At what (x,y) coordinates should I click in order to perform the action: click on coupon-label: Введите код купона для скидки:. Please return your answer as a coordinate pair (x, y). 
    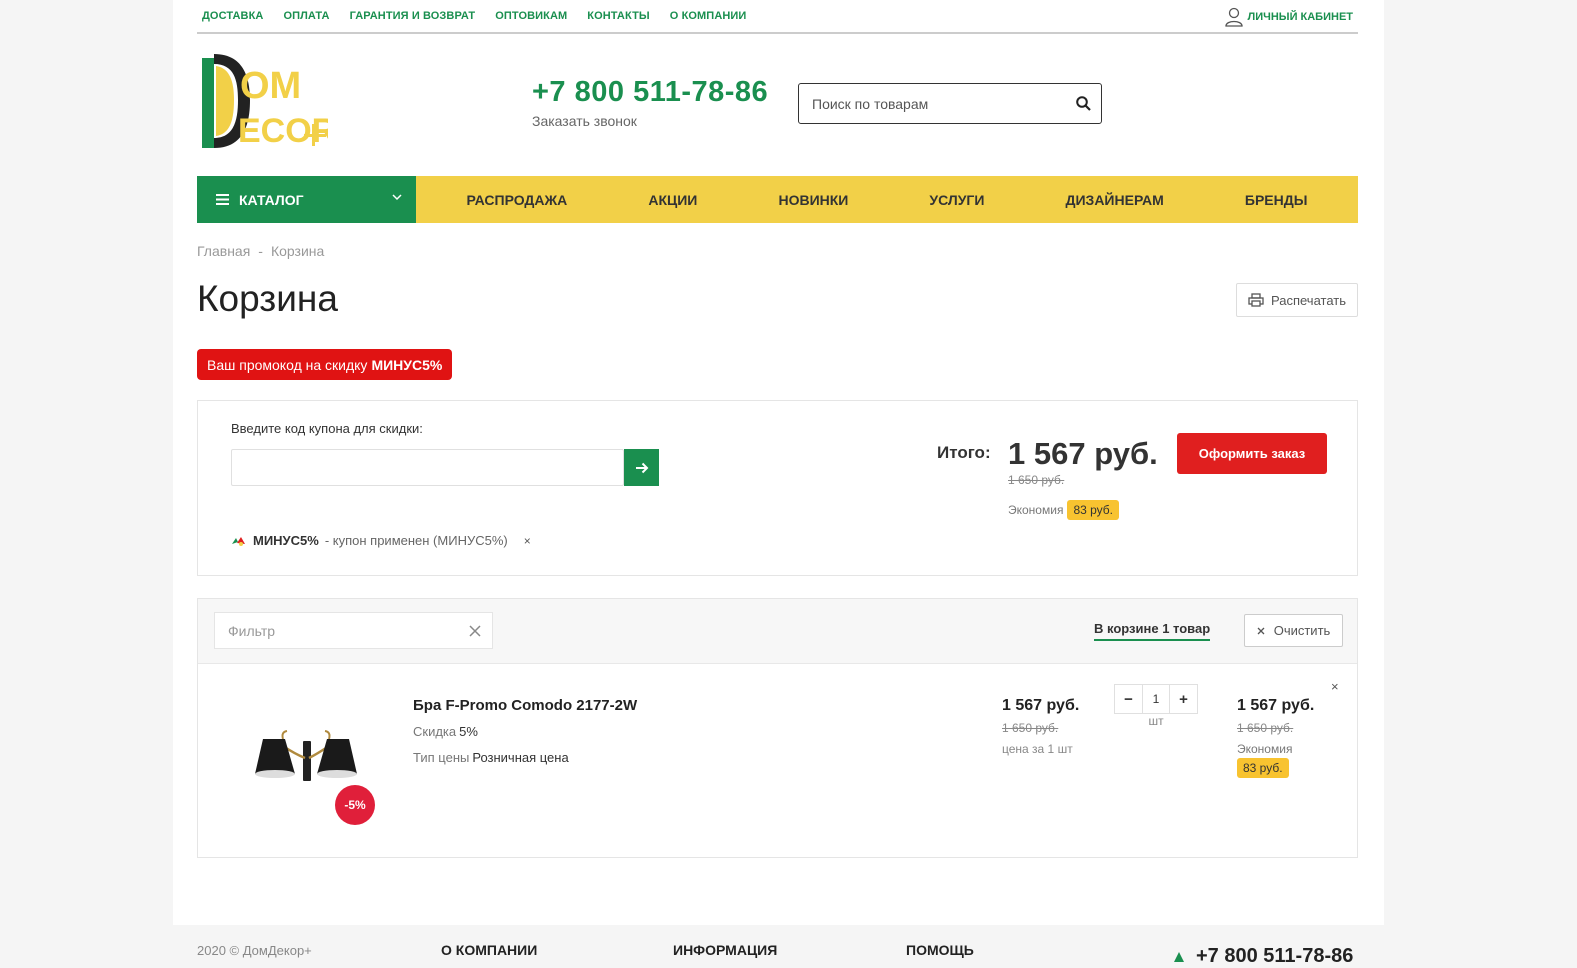
    Looking at the image, I should click on (327, 428).